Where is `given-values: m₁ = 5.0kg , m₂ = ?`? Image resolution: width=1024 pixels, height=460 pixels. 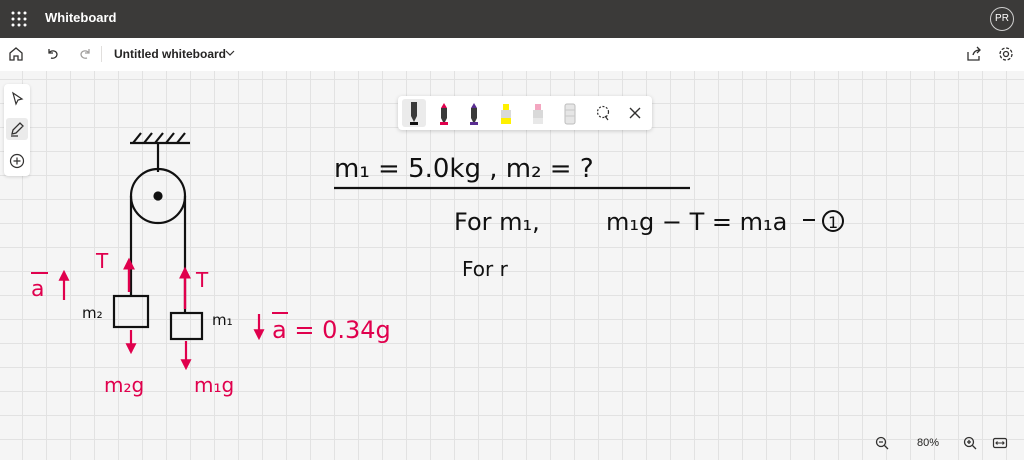
given-values: m₁ = 5.0kg , m₂ = ? is located at coordinates (464, 169).